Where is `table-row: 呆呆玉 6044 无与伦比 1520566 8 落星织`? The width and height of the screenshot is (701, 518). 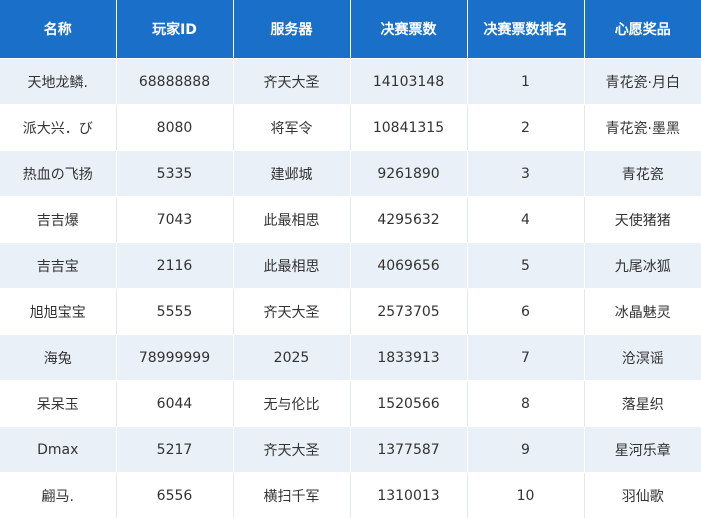 table-row: 呆呆玉 6044 无与伦比 1520566 8 落星织 is located at coordinates (350, 403).